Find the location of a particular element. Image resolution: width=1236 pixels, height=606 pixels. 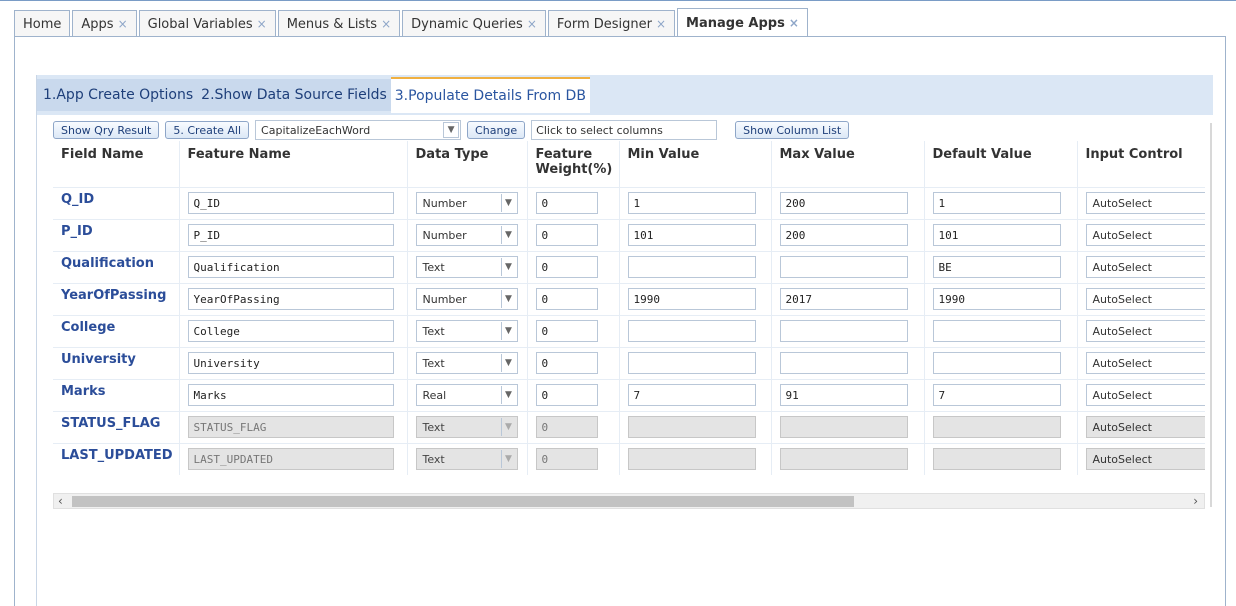

col-header-field-name: Field Name is located at coordinates (116, 164).